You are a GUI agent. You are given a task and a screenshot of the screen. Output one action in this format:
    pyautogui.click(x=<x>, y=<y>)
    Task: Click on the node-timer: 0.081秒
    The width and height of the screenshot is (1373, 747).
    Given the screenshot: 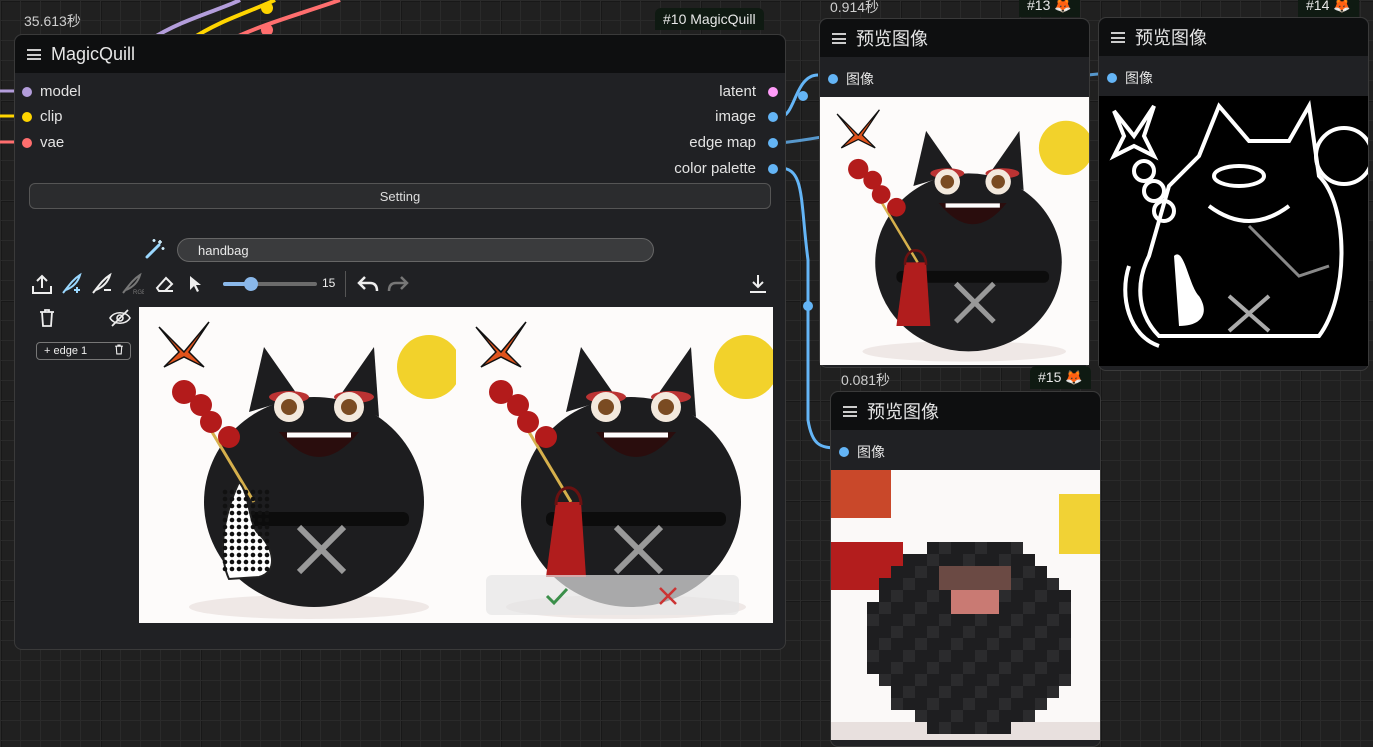 What is the action you would take?
    pyautogui.click(x=866, y=380)
    